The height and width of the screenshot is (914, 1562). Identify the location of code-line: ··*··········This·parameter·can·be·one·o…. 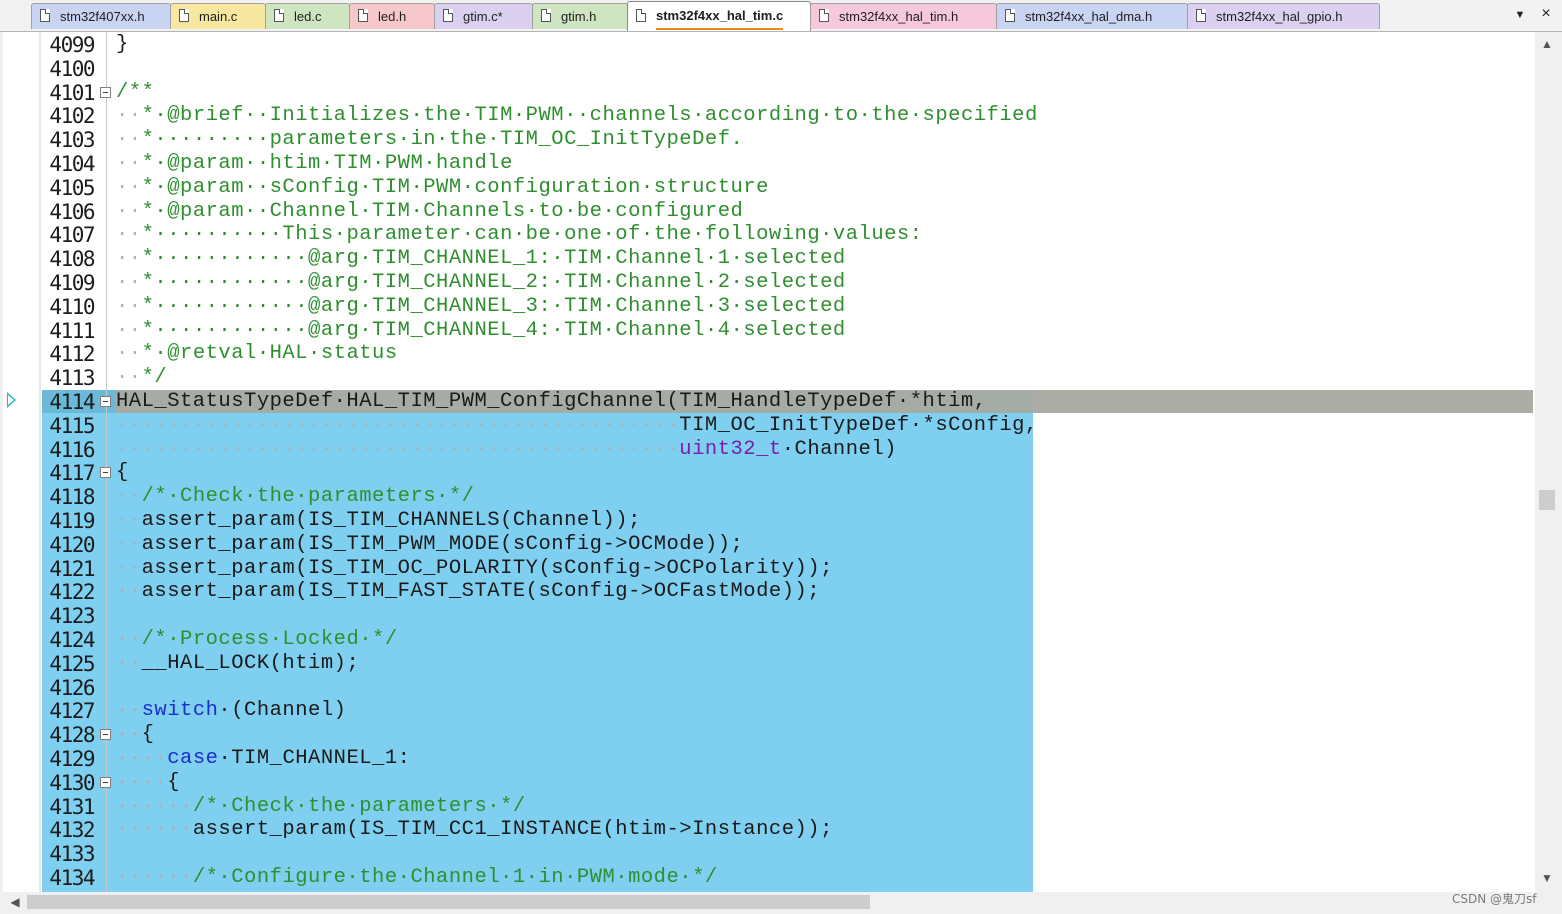
(519, 235).